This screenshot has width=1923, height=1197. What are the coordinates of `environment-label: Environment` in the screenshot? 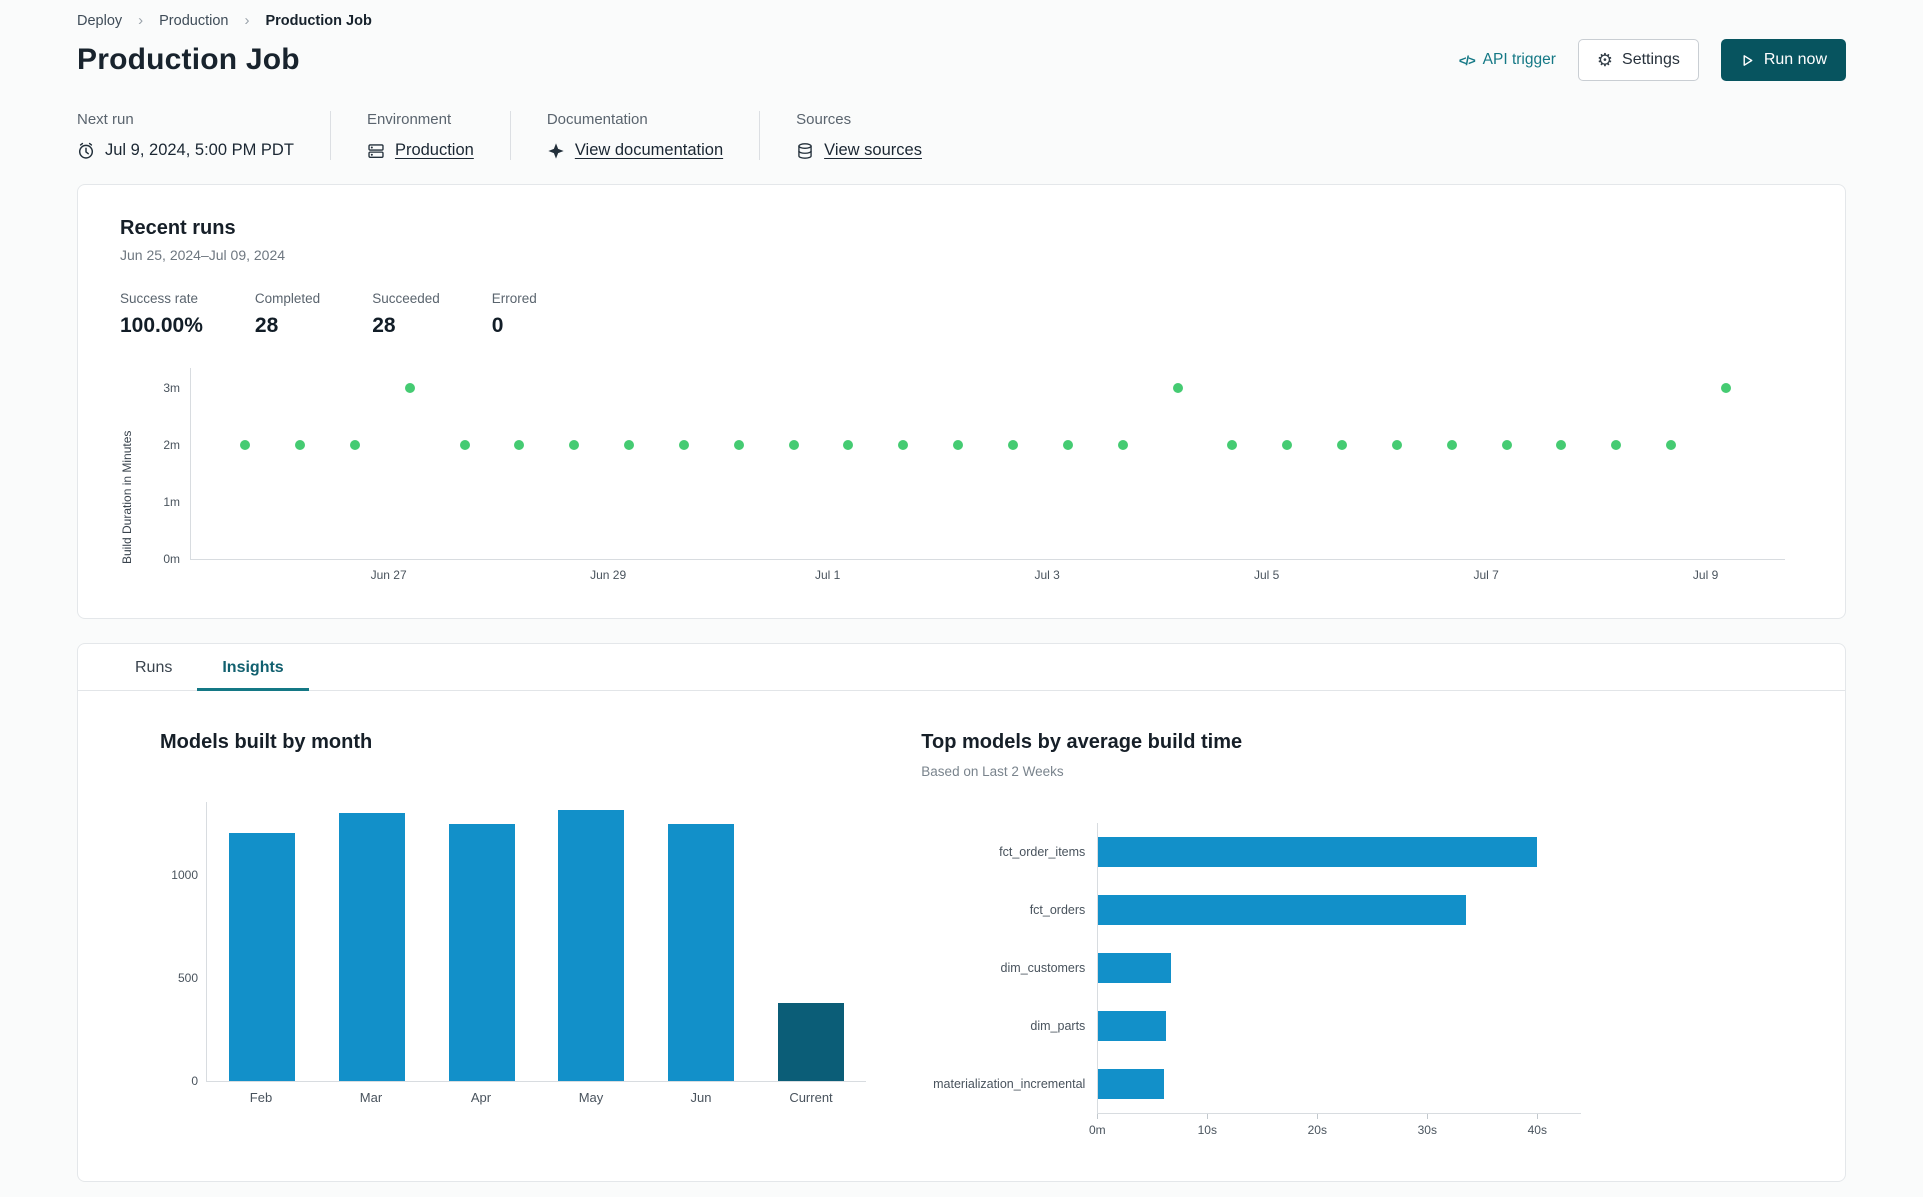 It's located at (409, 119).